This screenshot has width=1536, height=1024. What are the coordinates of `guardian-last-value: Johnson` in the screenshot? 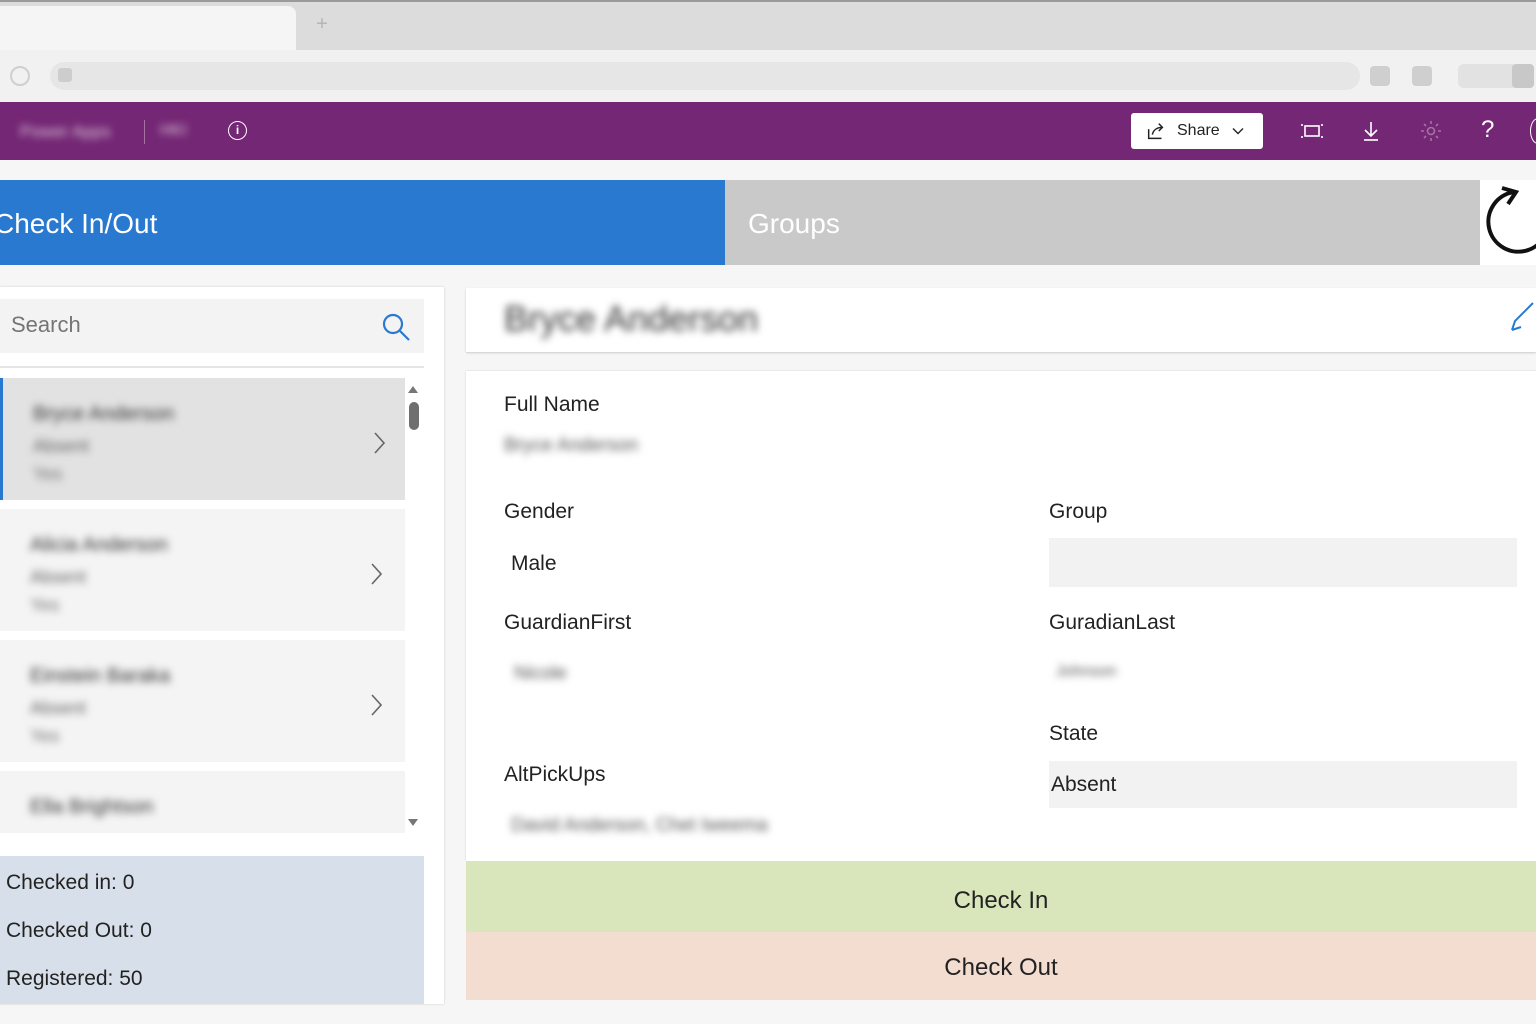 It's located at (1086, 671).